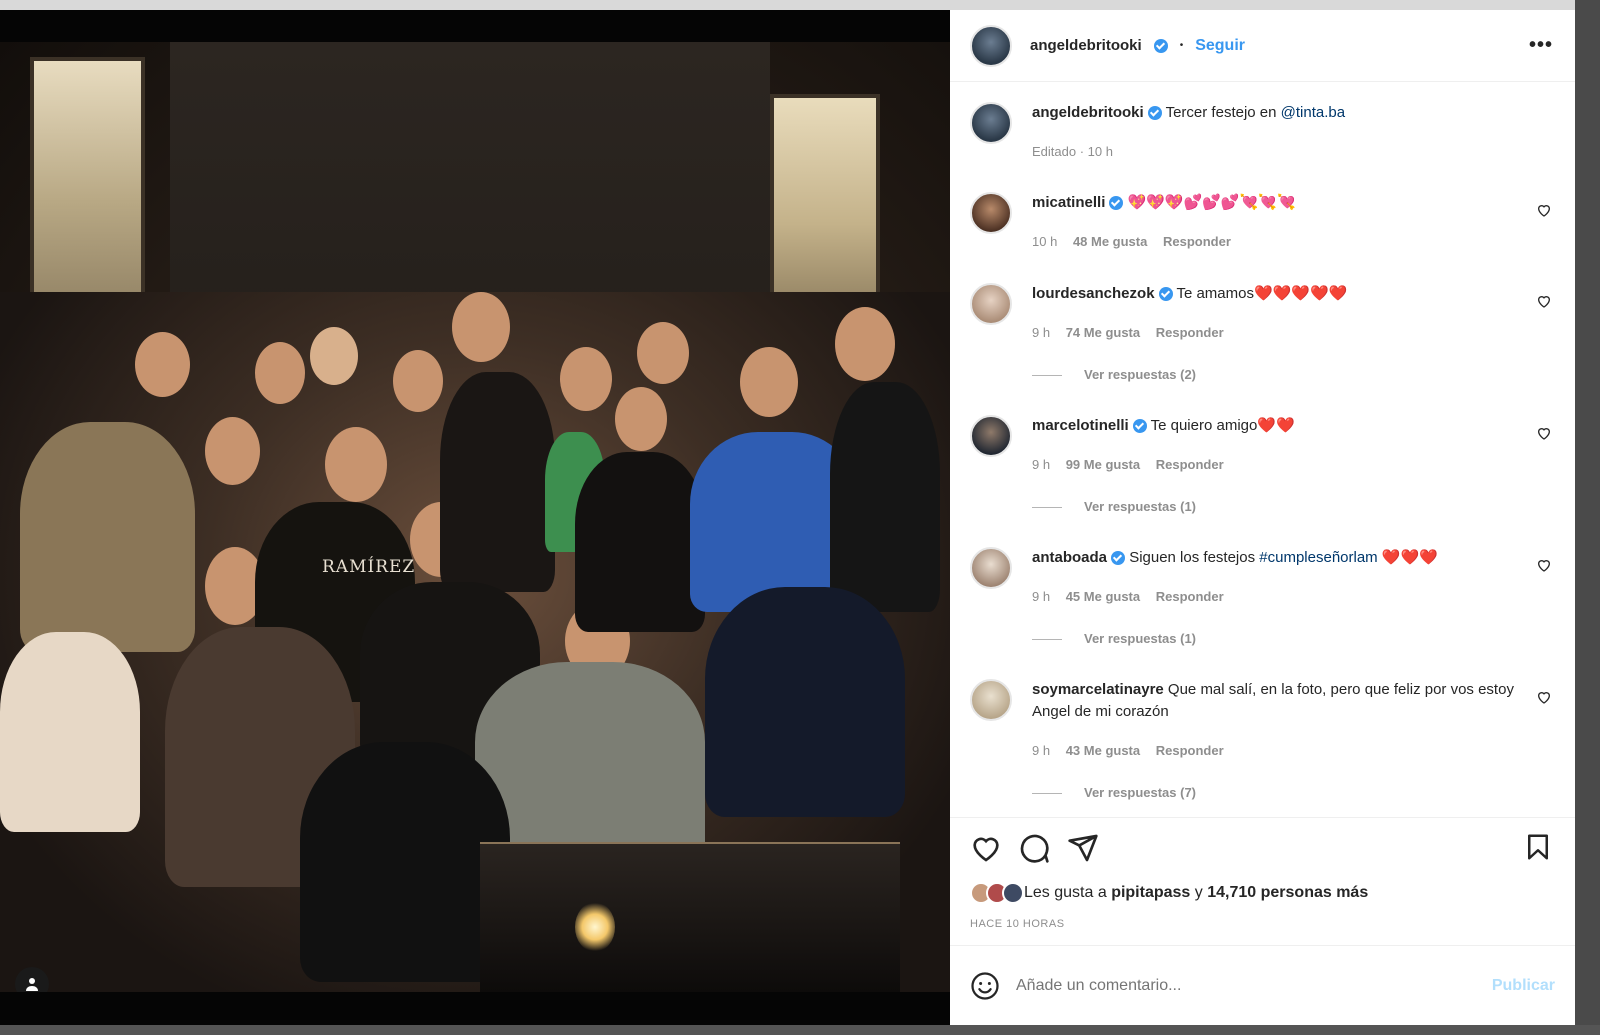  What do you see at coordinates (1287, 893) in the screenshot?
I see `likes-count: 14,710 personas más` at bounding box center [1287, 893].